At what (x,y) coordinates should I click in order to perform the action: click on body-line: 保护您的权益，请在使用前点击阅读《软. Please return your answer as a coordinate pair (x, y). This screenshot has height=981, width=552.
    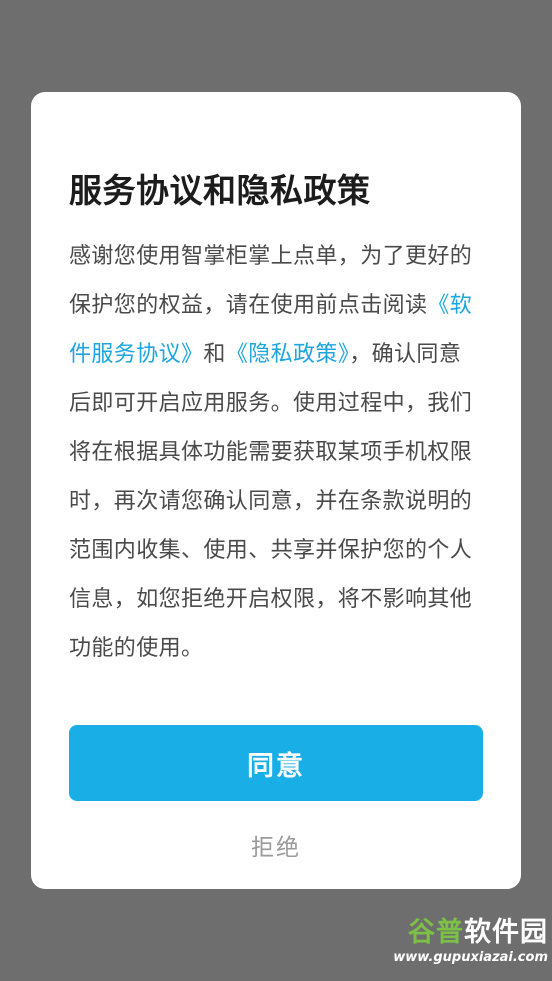
    Looking at the image, I should click on (278, 305).